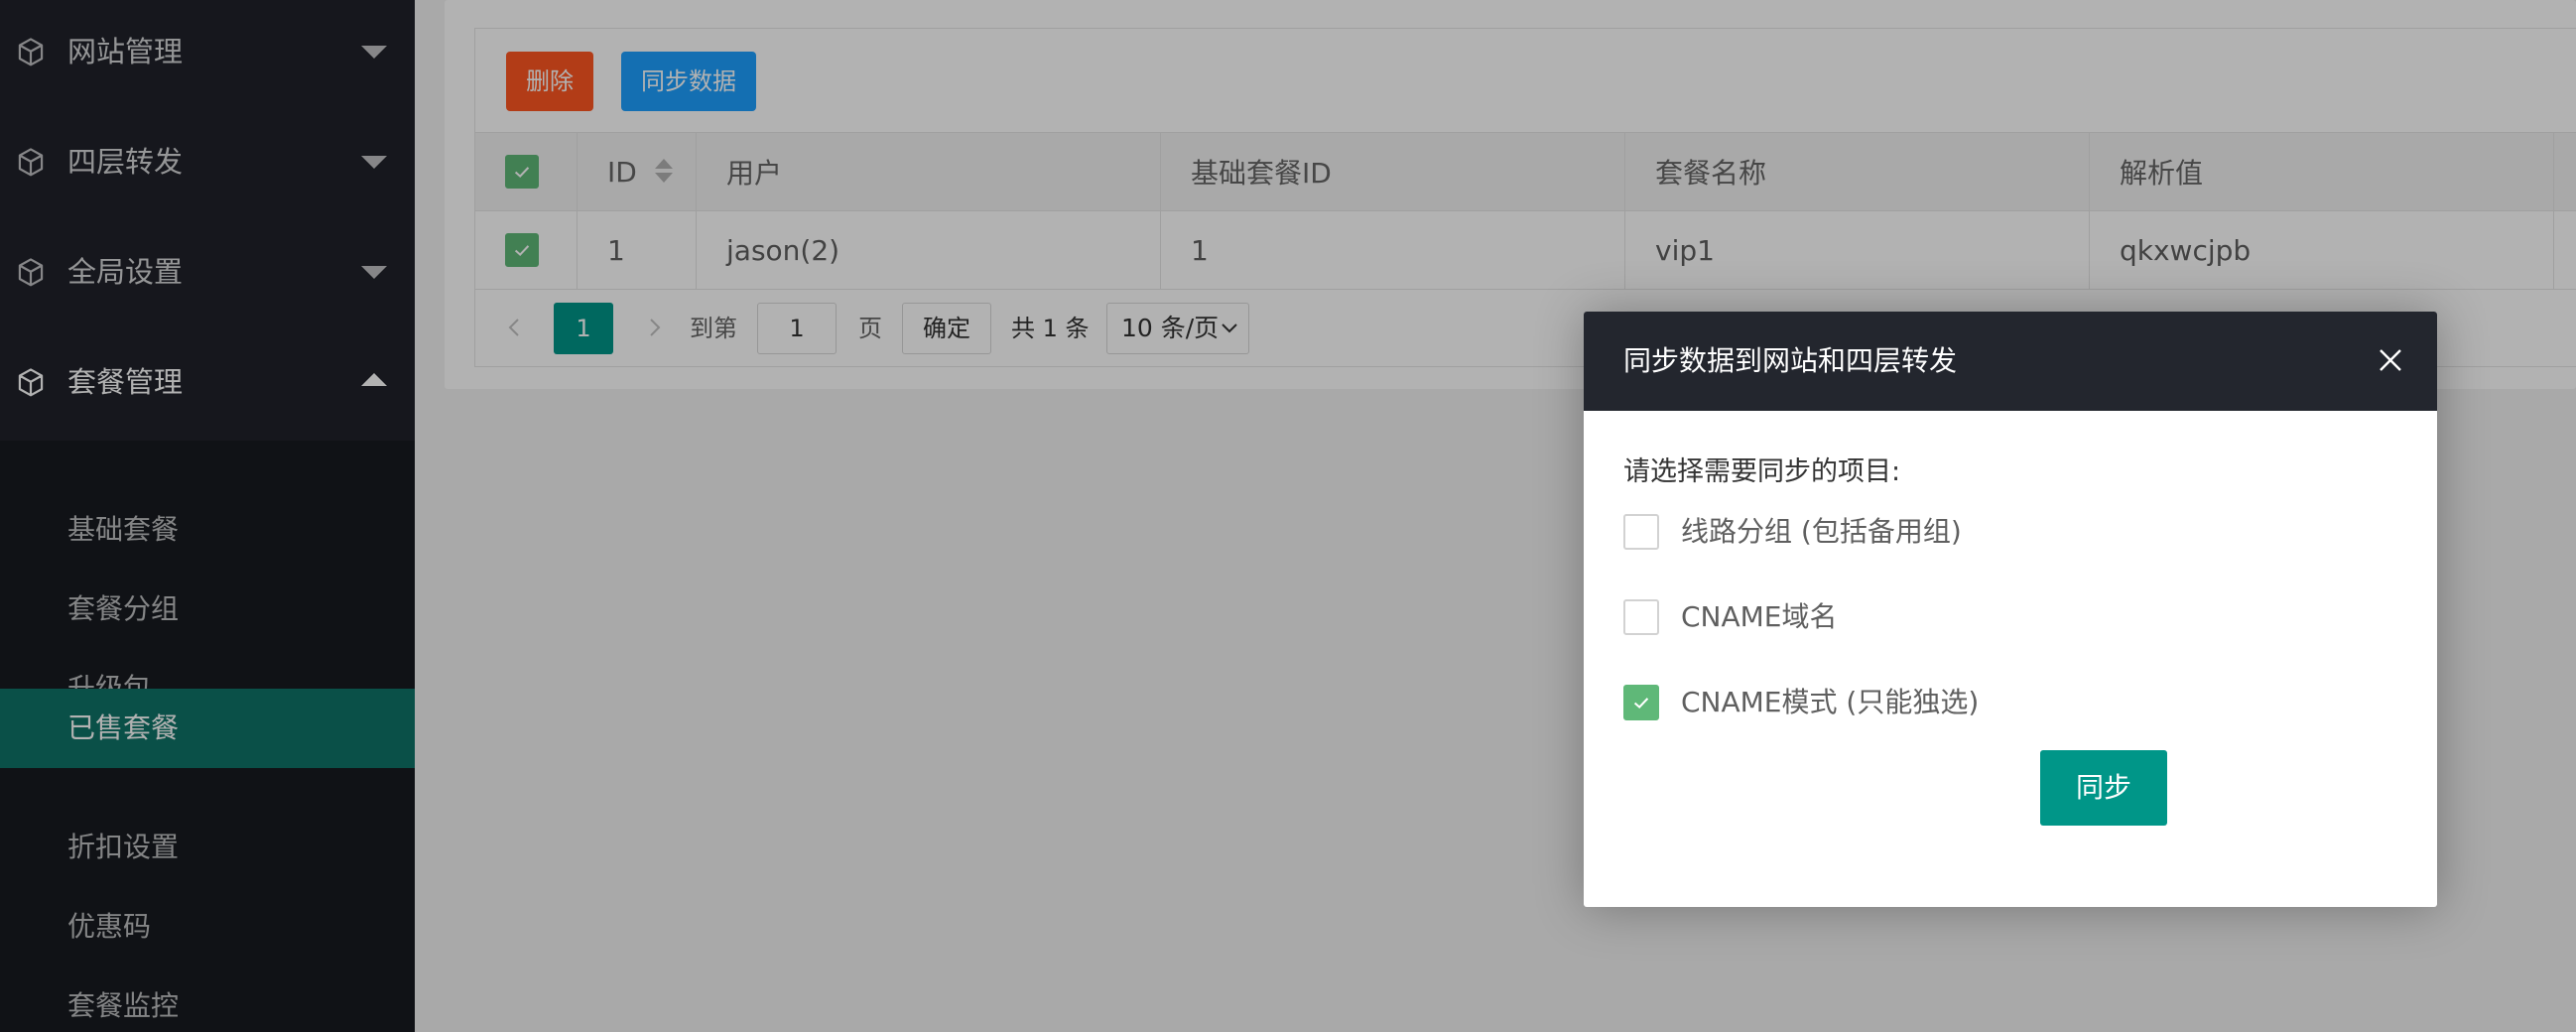  I want to click on option-label: 线路分组 (包括备用组), so click(1822, 531).